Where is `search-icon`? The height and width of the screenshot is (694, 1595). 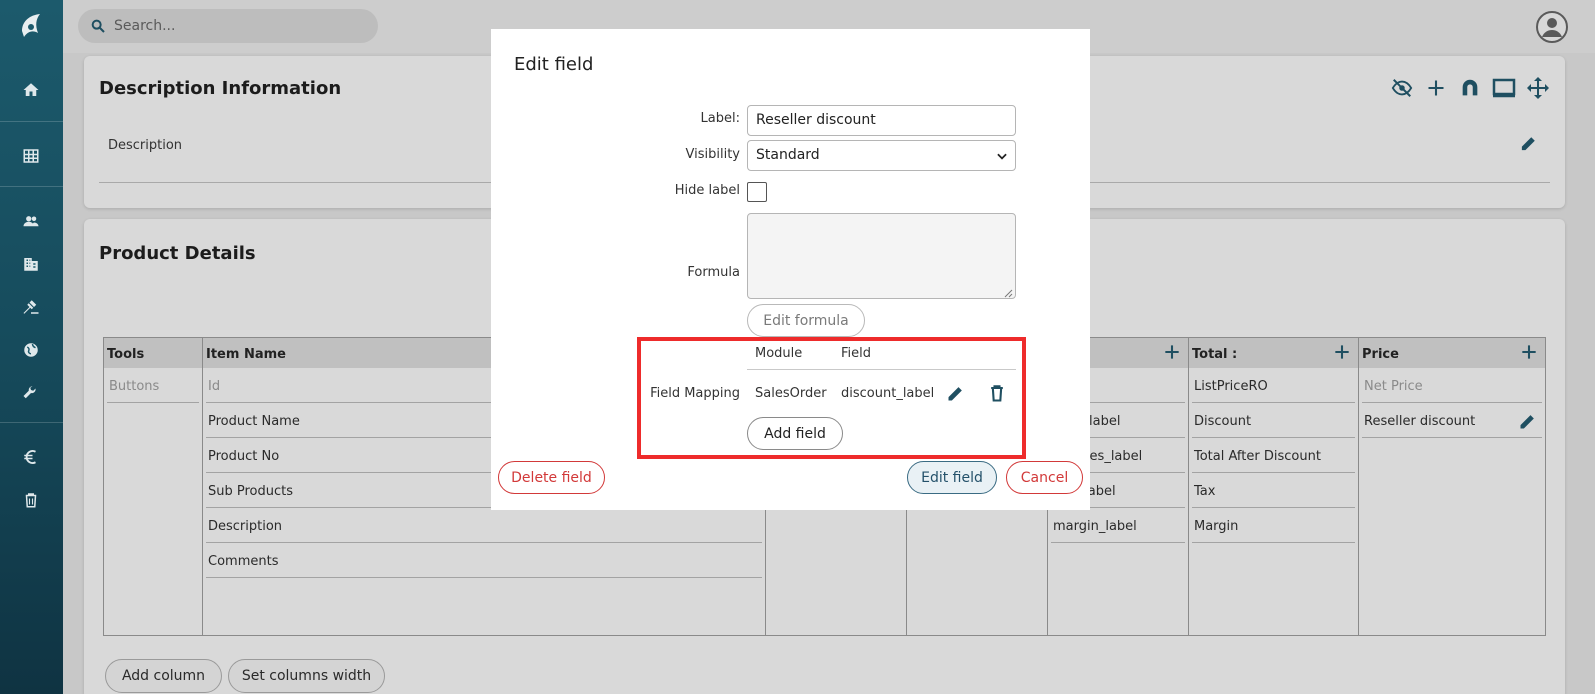 search-icon is located at coordinates (98, 26).